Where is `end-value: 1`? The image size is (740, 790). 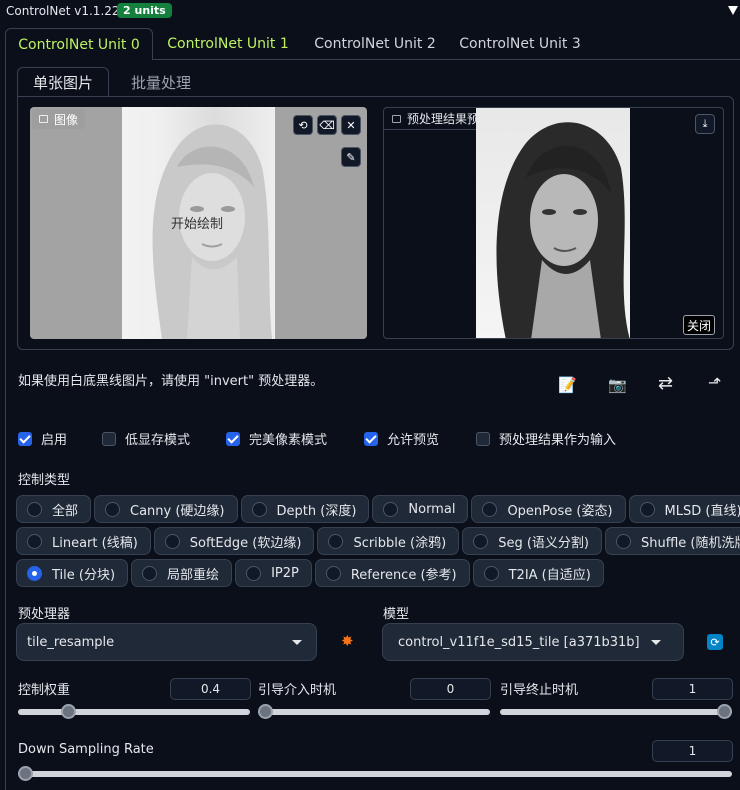 end-value: 1 is located at coordinates (692, 689).